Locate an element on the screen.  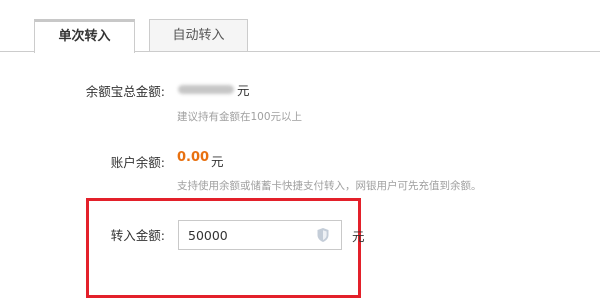
blurred-total-balance-value is located at coordinates (206, 89).